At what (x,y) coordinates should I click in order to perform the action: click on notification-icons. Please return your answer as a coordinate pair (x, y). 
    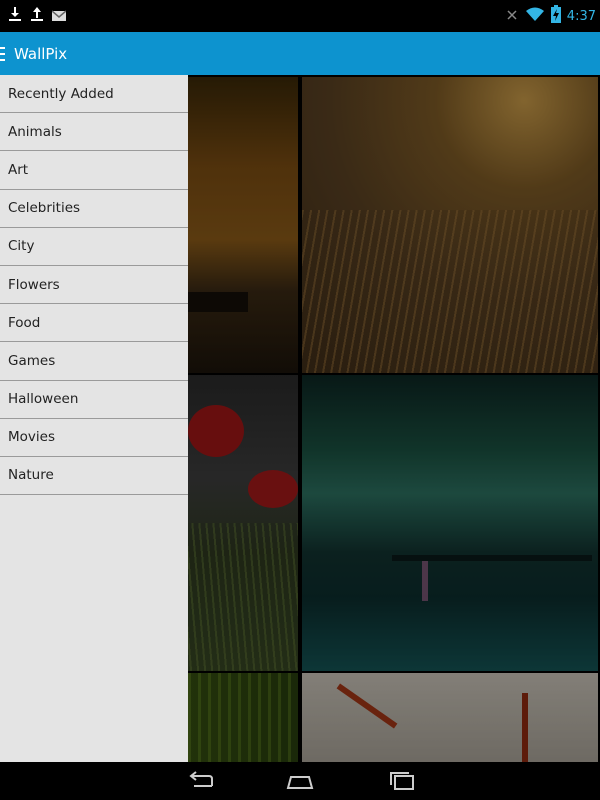
    Looking at the image, I should click on (37, 16).